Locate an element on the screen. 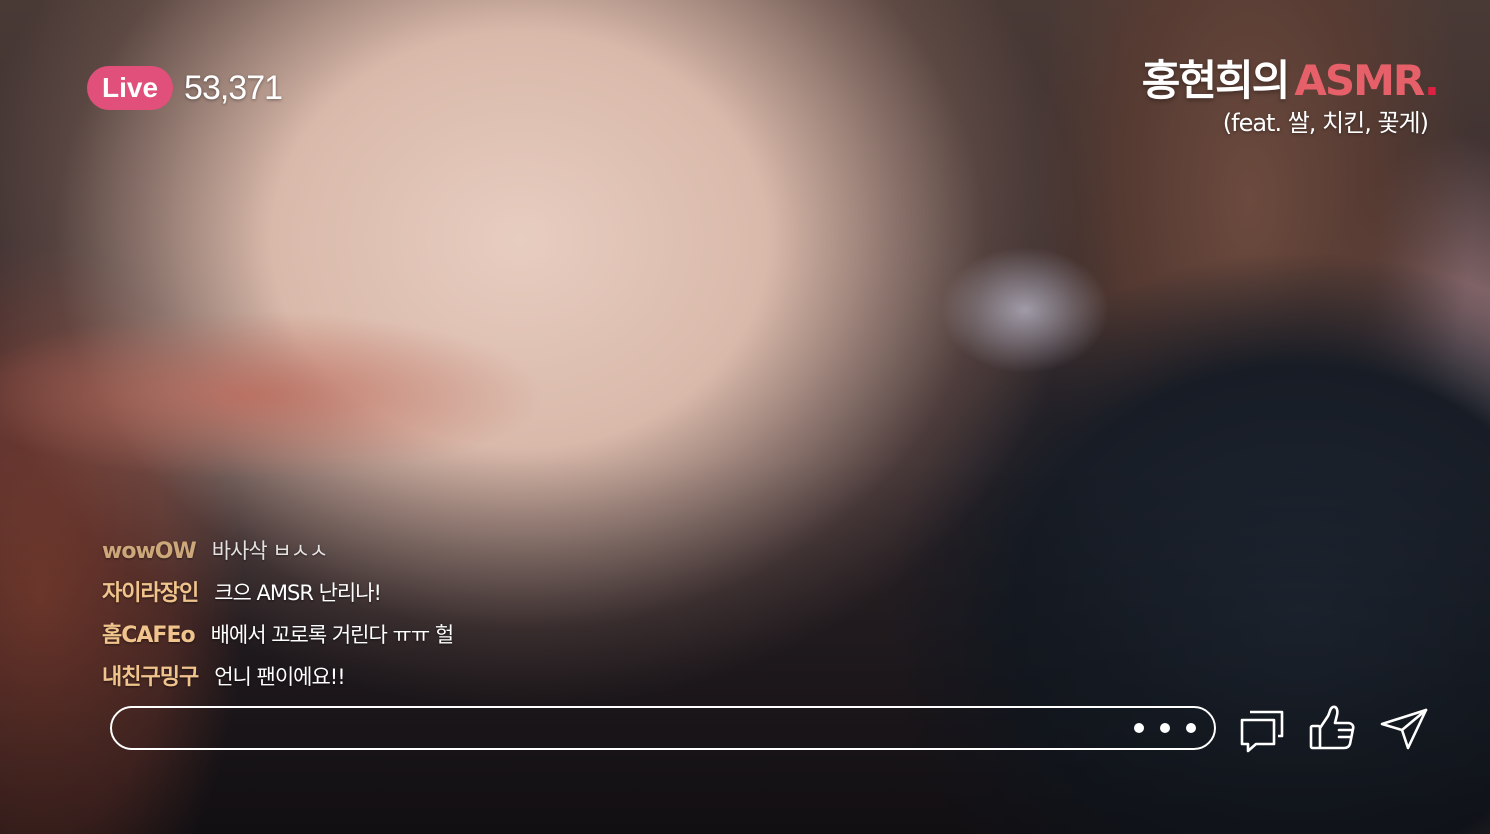 The width and height of the screenshot is (1490, 834). chat-message: 홈CAFEo 배에서 꼬로록 거린다 ㅠㅠ 헐 is located at coordinates (452, 635).